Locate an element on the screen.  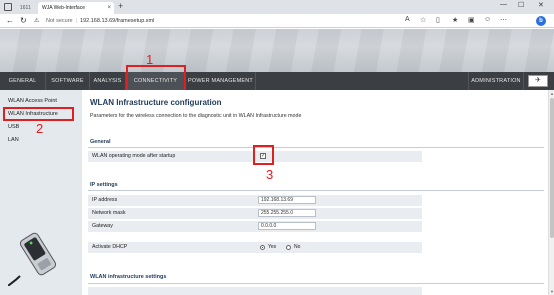
url-text: 192.168.13.69/framesetup.xml is located at coordinates (117, 21).